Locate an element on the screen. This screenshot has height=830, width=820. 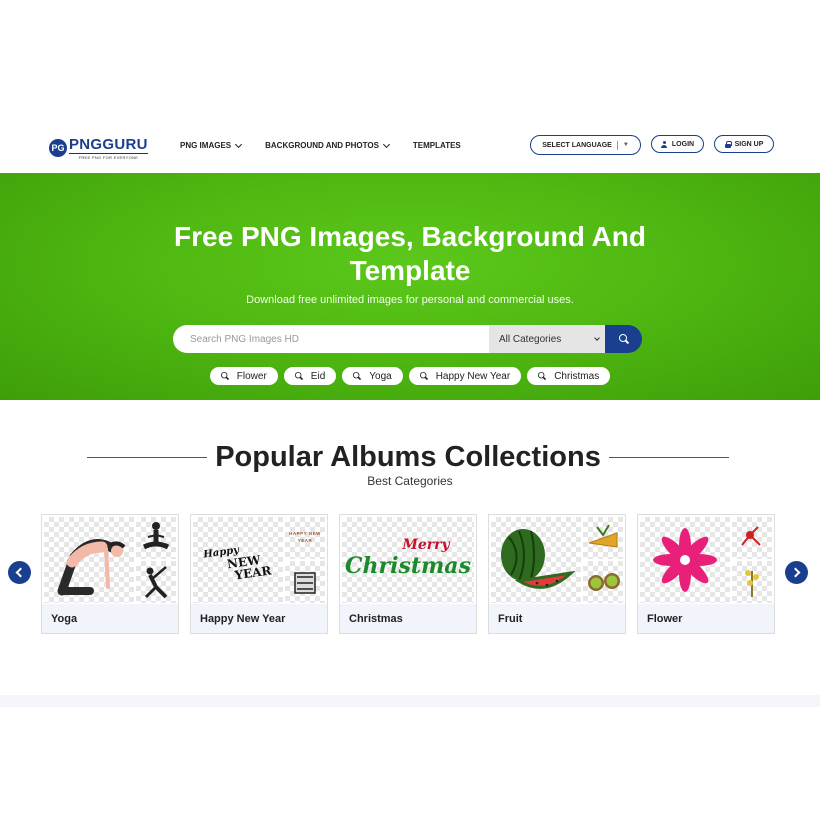
christmas-lettering: Merry Christmas is located at coordinates (408, 558).